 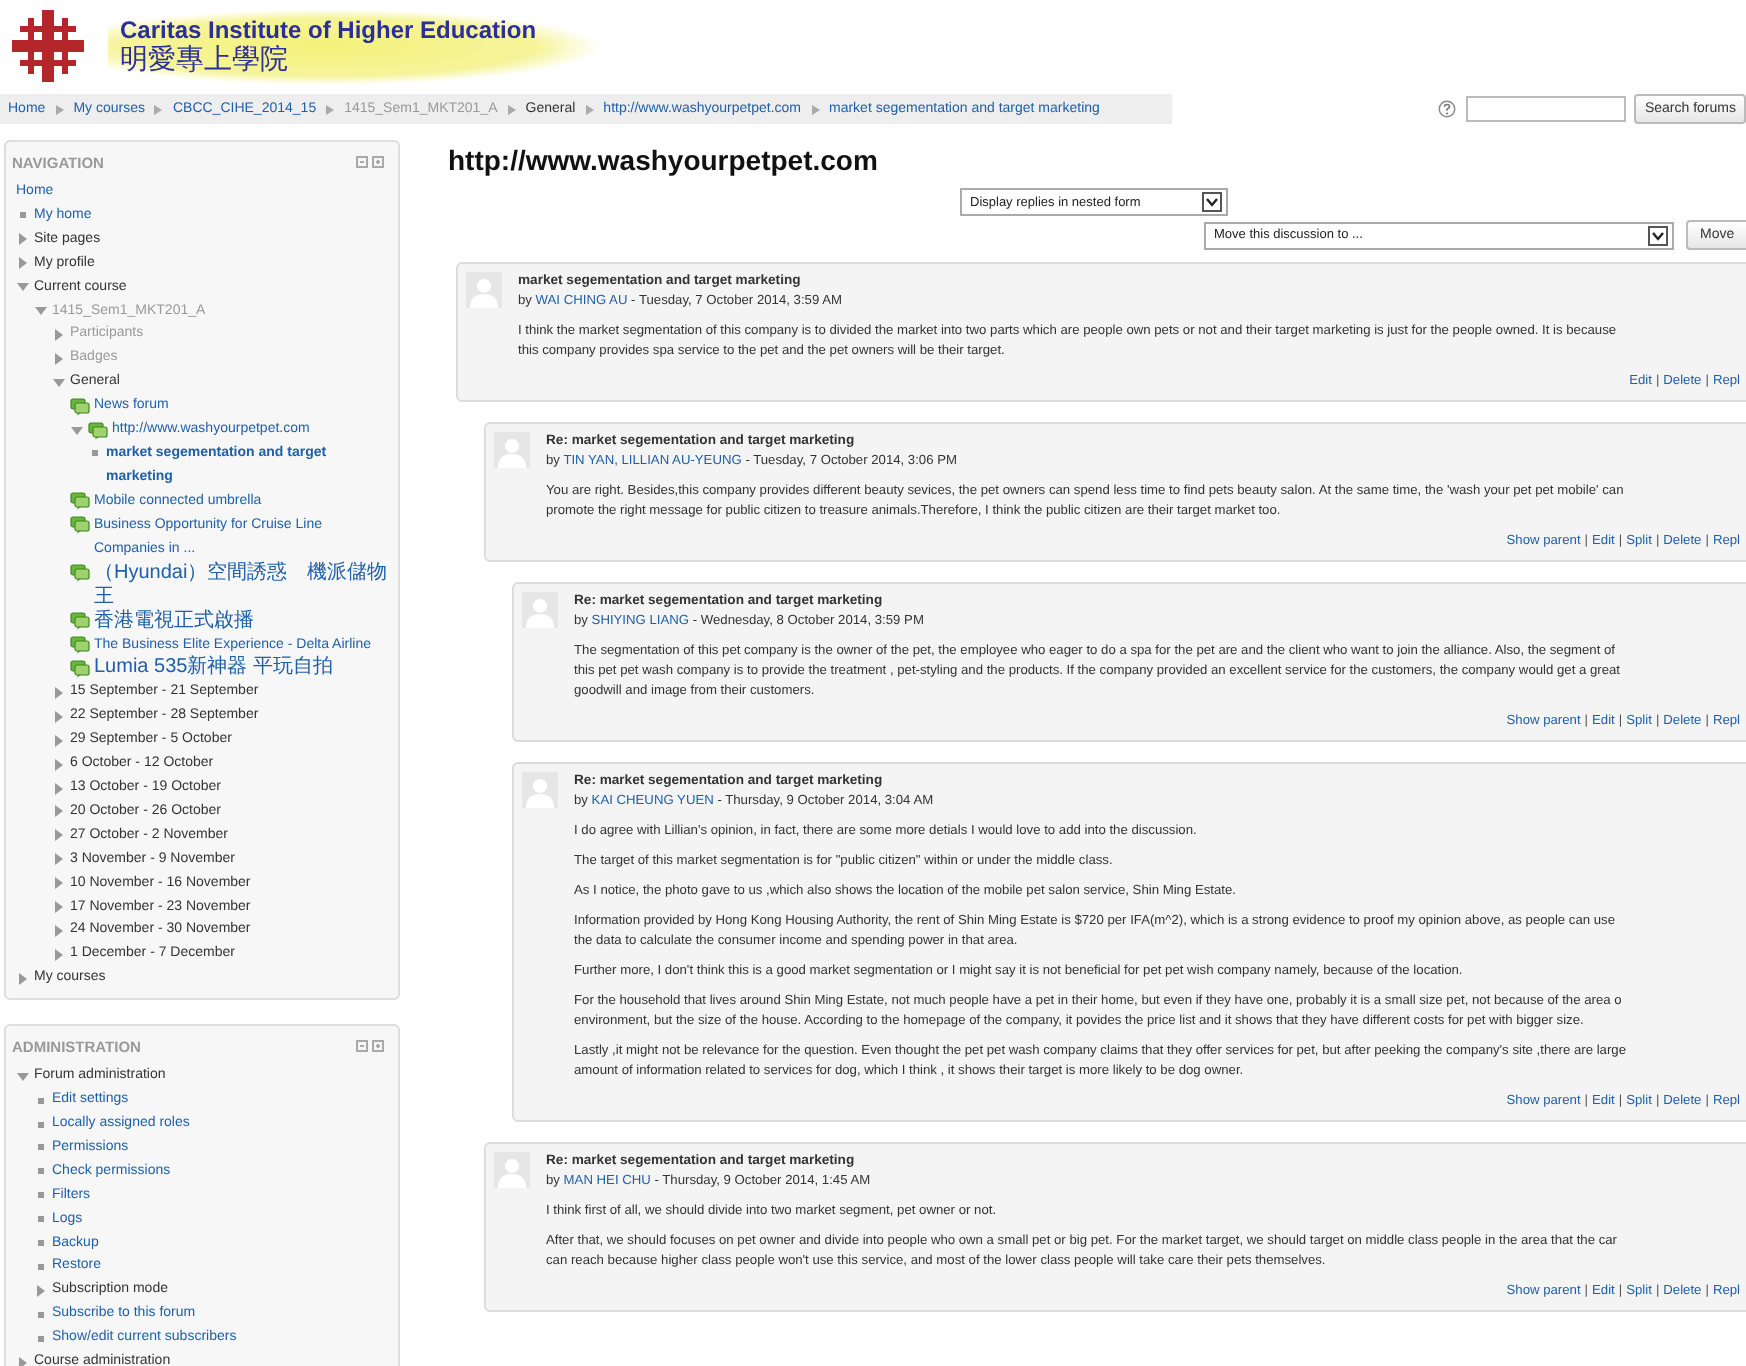 I want to click on nav-link: （Hyundai）空間誘惑 機派儲物王, so click(x=243, y=585).